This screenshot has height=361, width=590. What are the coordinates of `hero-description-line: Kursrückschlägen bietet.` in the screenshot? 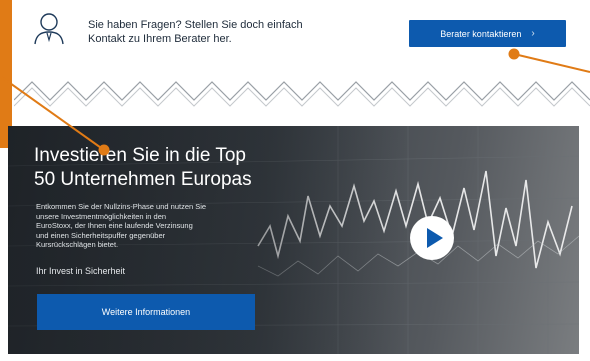 It's located at (77, 245).